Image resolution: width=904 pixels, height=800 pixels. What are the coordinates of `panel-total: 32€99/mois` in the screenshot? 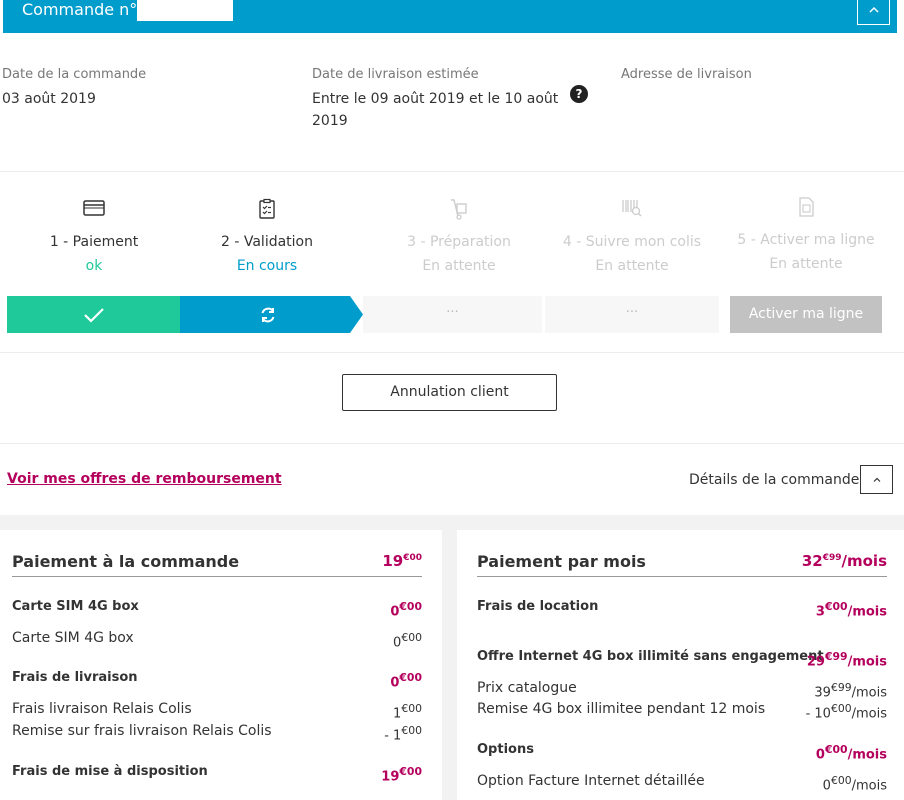 It's located at (844, 561).